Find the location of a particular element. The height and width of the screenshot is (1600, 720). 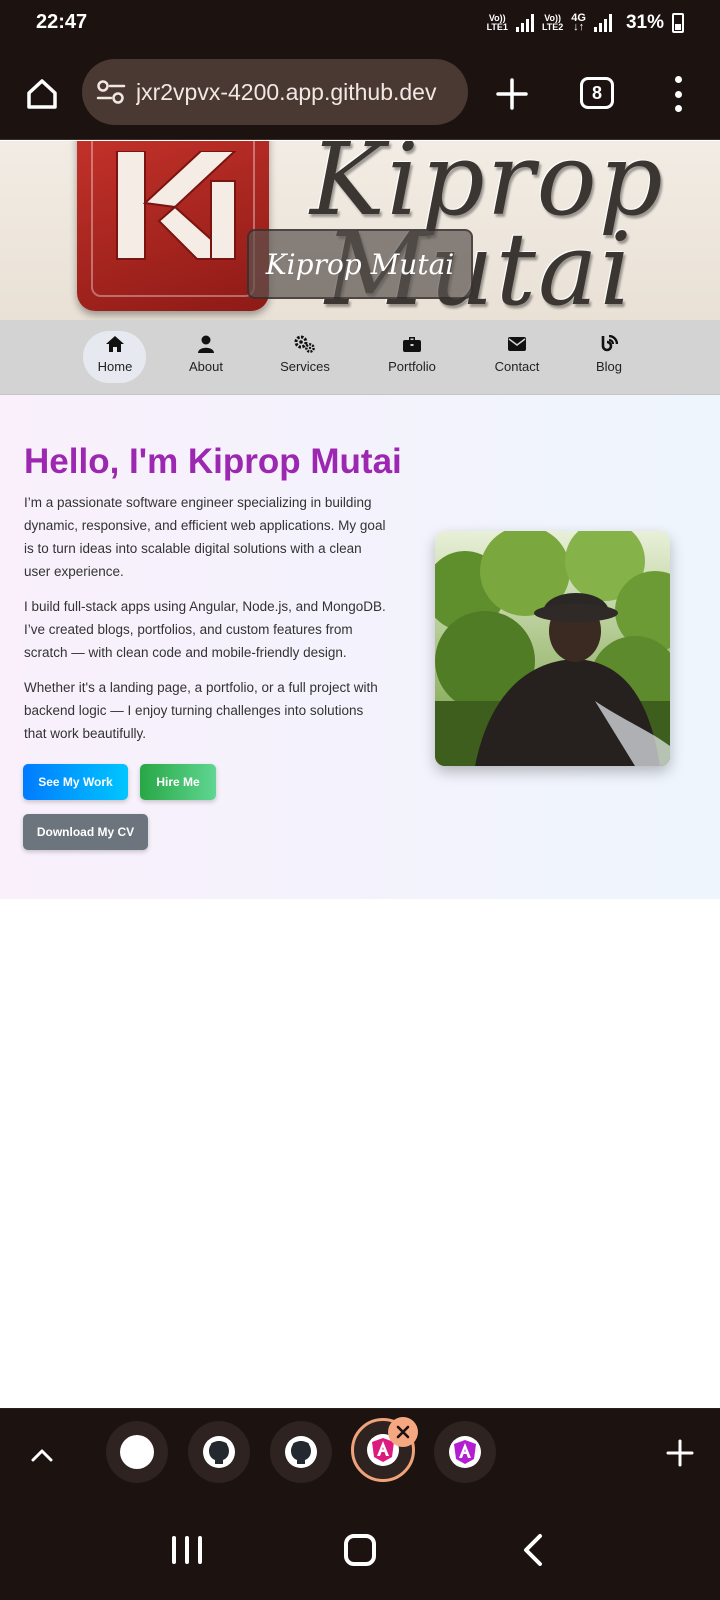

envelope-icon is located at coordinates (517, 344).